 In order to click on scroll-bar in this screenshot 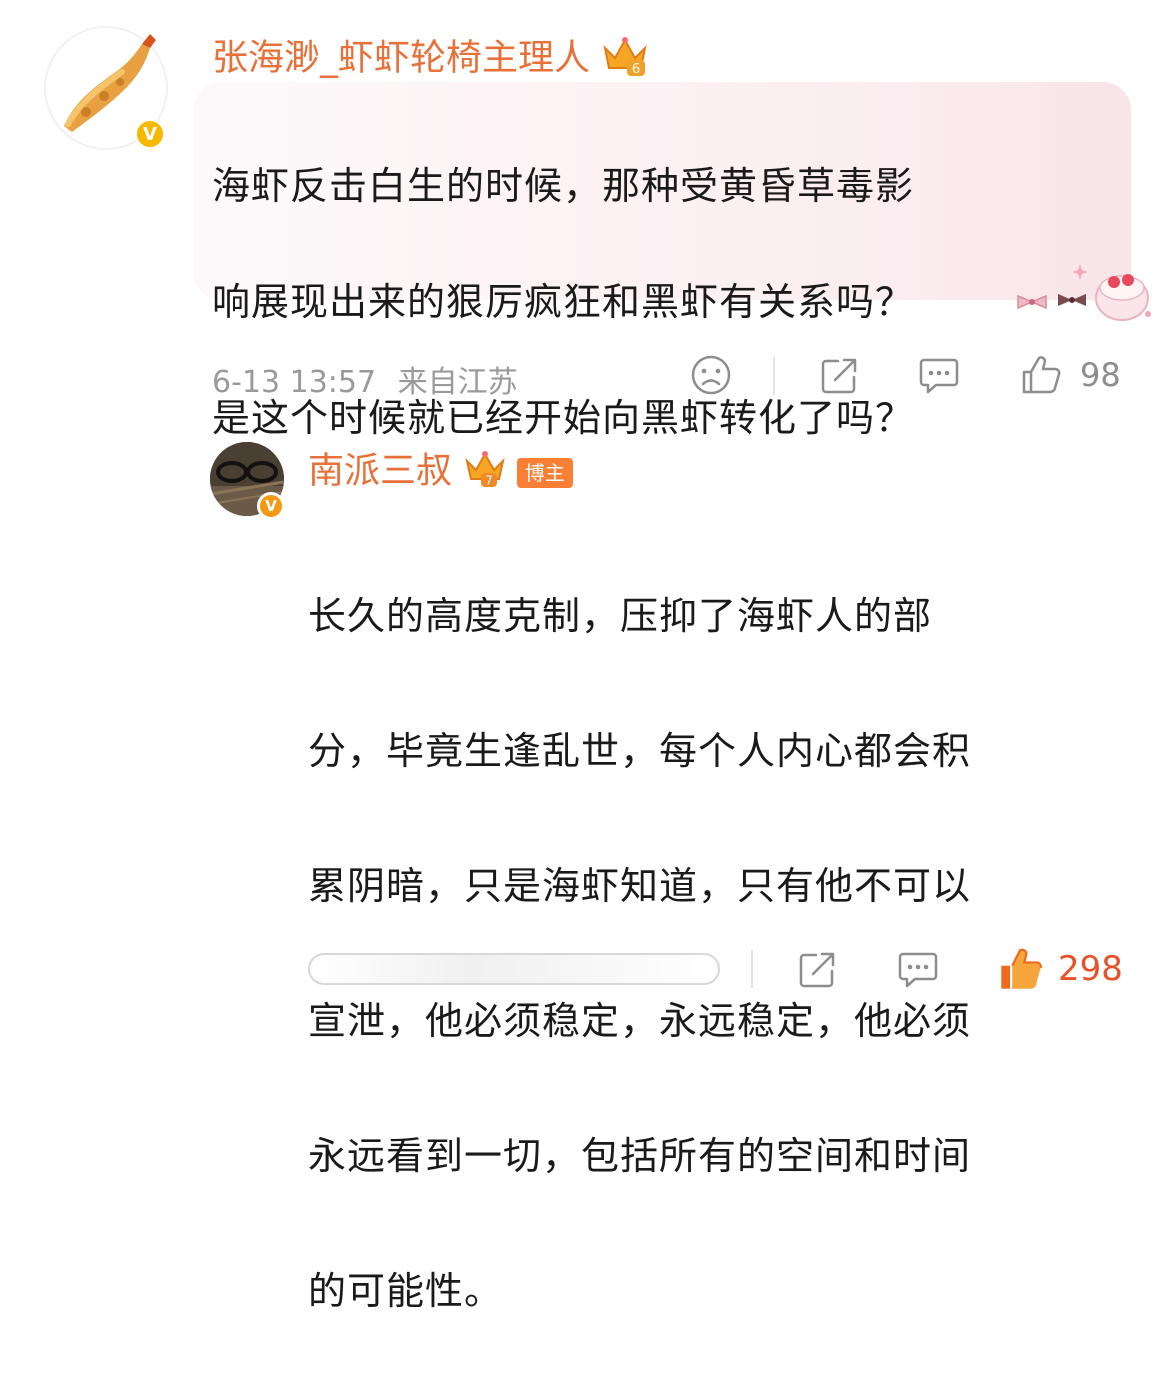, I will do `click(514, 969)`.